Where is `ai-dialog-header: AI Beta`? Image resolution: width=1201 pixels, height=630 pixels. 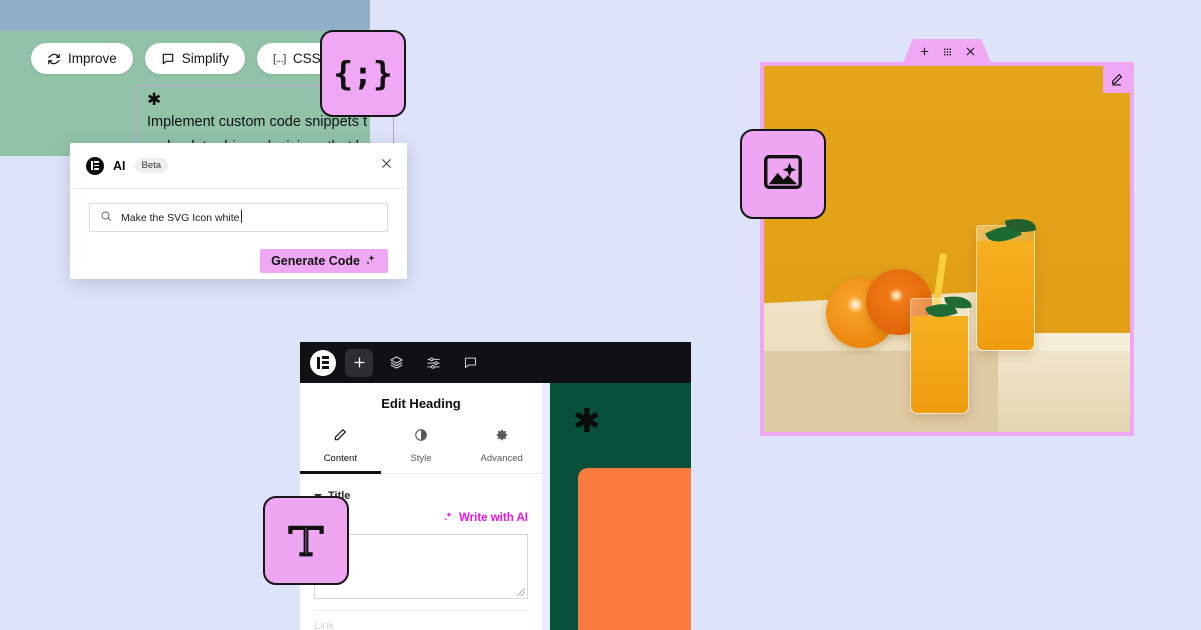
ai-dialog-header: AI Beta is located at coordinates (238, 166).